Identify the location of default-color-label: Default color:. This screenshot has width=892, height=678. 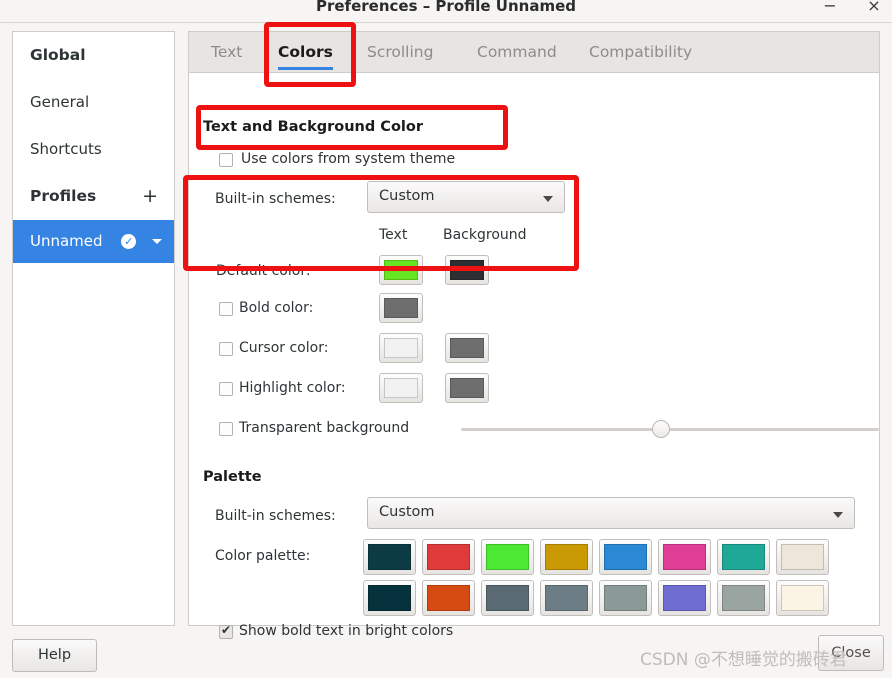
(263, 271).